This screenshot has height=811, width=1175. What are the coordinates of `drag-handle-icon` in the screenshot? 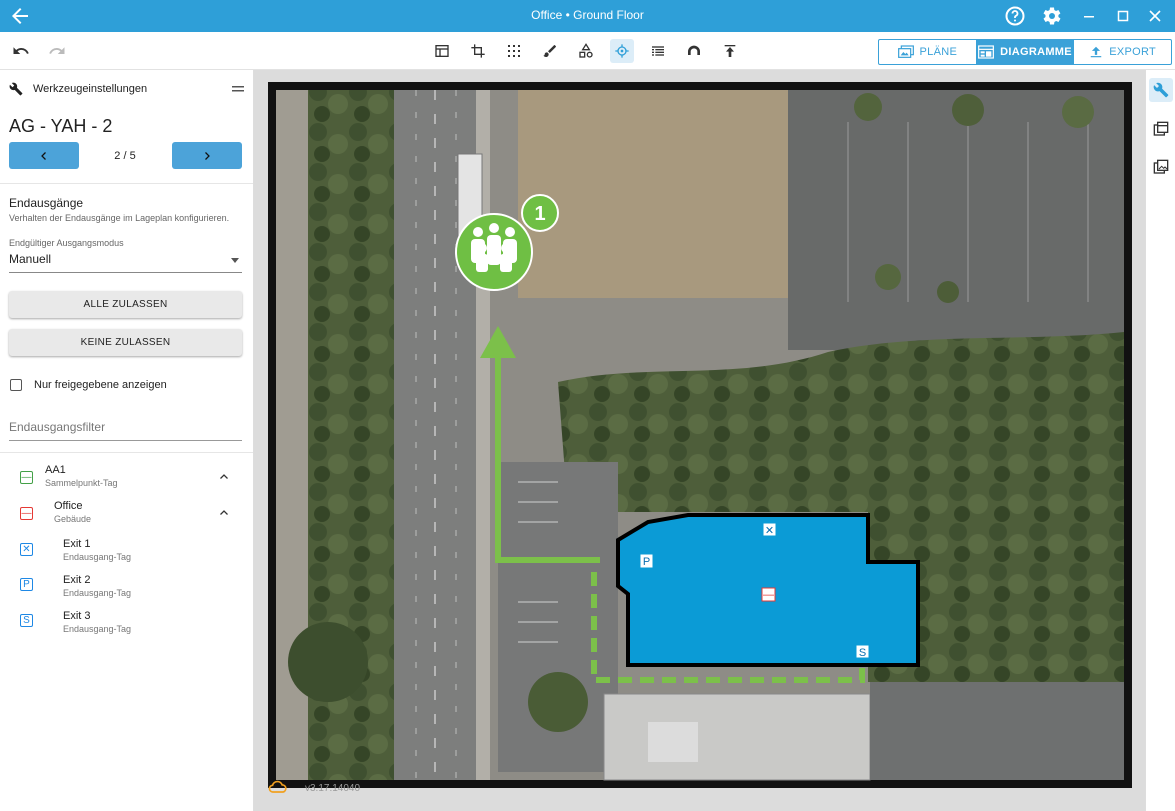 It's located at (238, 89).